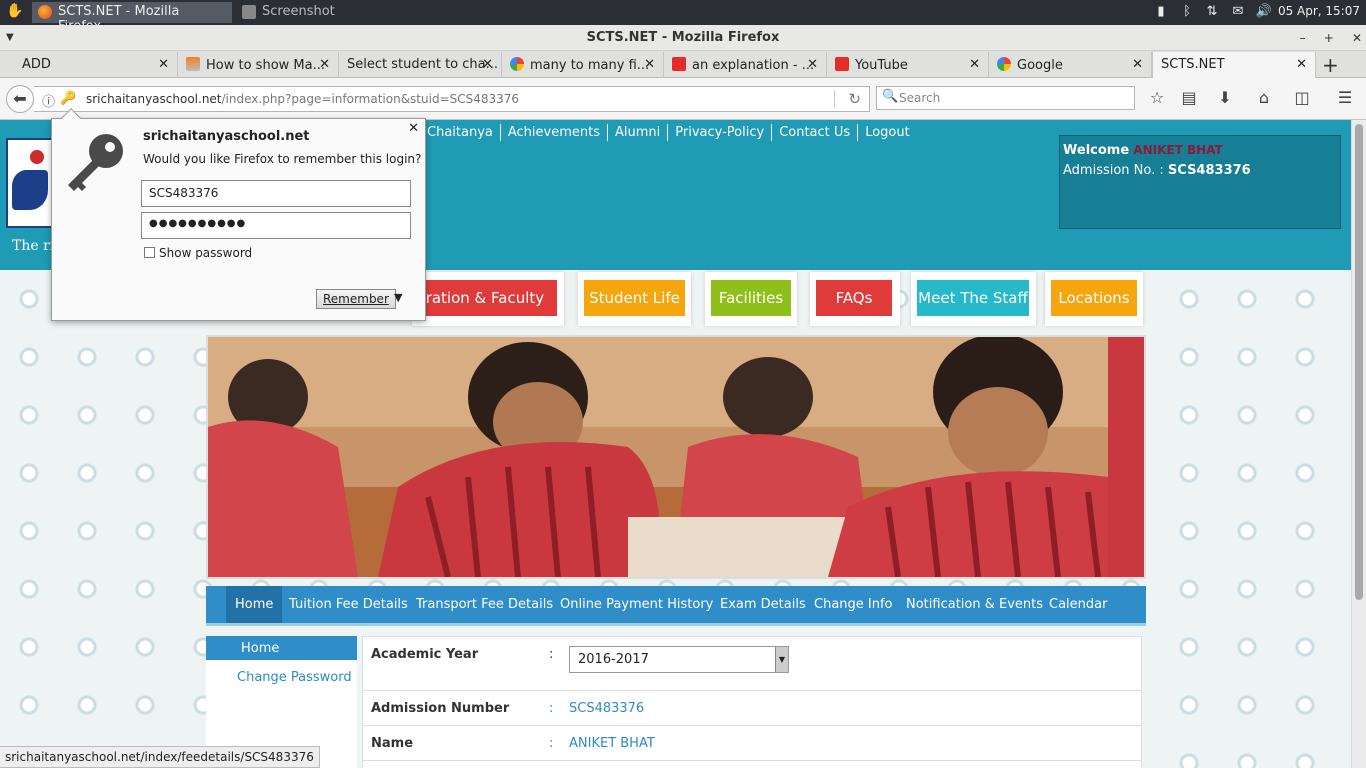 The width and height of the screenshot is (1366, 768). Describe the element at coordinates (294, 677) in the screenshot. I see `sidebar-item-change-password: Change Password` at that location.